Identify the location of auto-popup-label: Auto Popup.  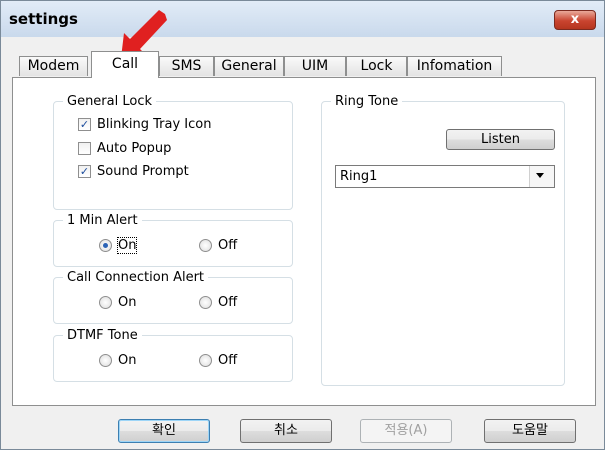
(134, 148).